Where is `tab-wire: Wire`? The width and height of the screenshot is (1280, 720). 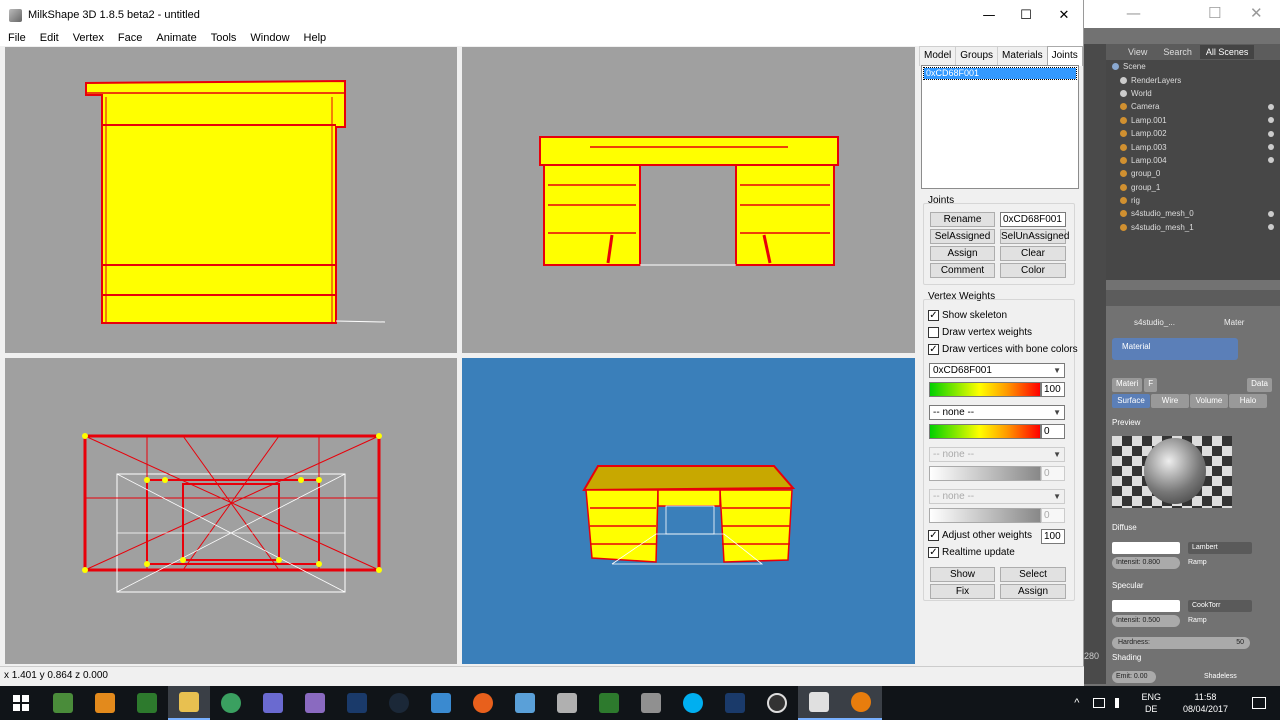
tab-wire: Wire is located at coordinates (1170, 401).